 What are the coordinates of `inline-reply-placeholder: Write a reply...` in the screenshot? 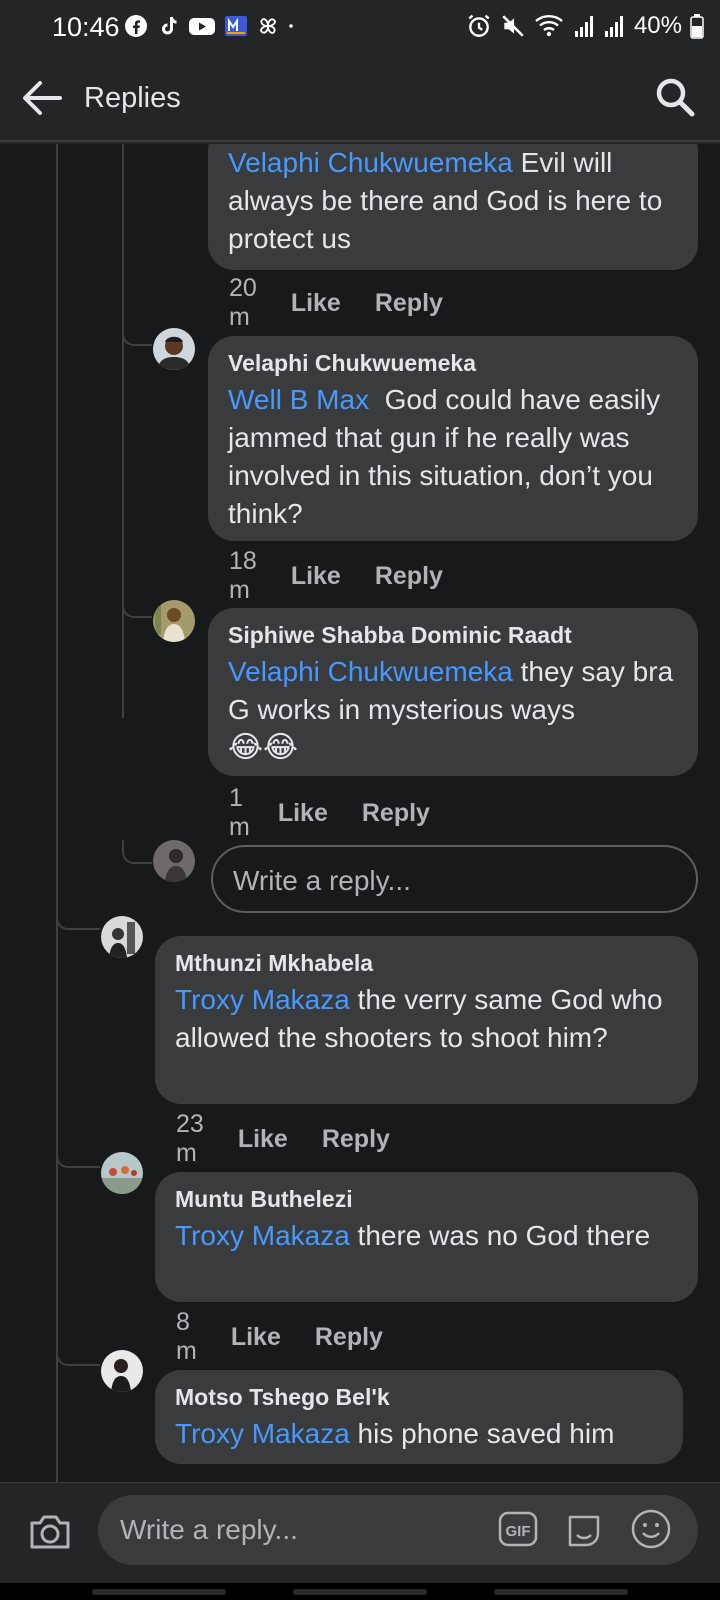 It's located at (322, 880).